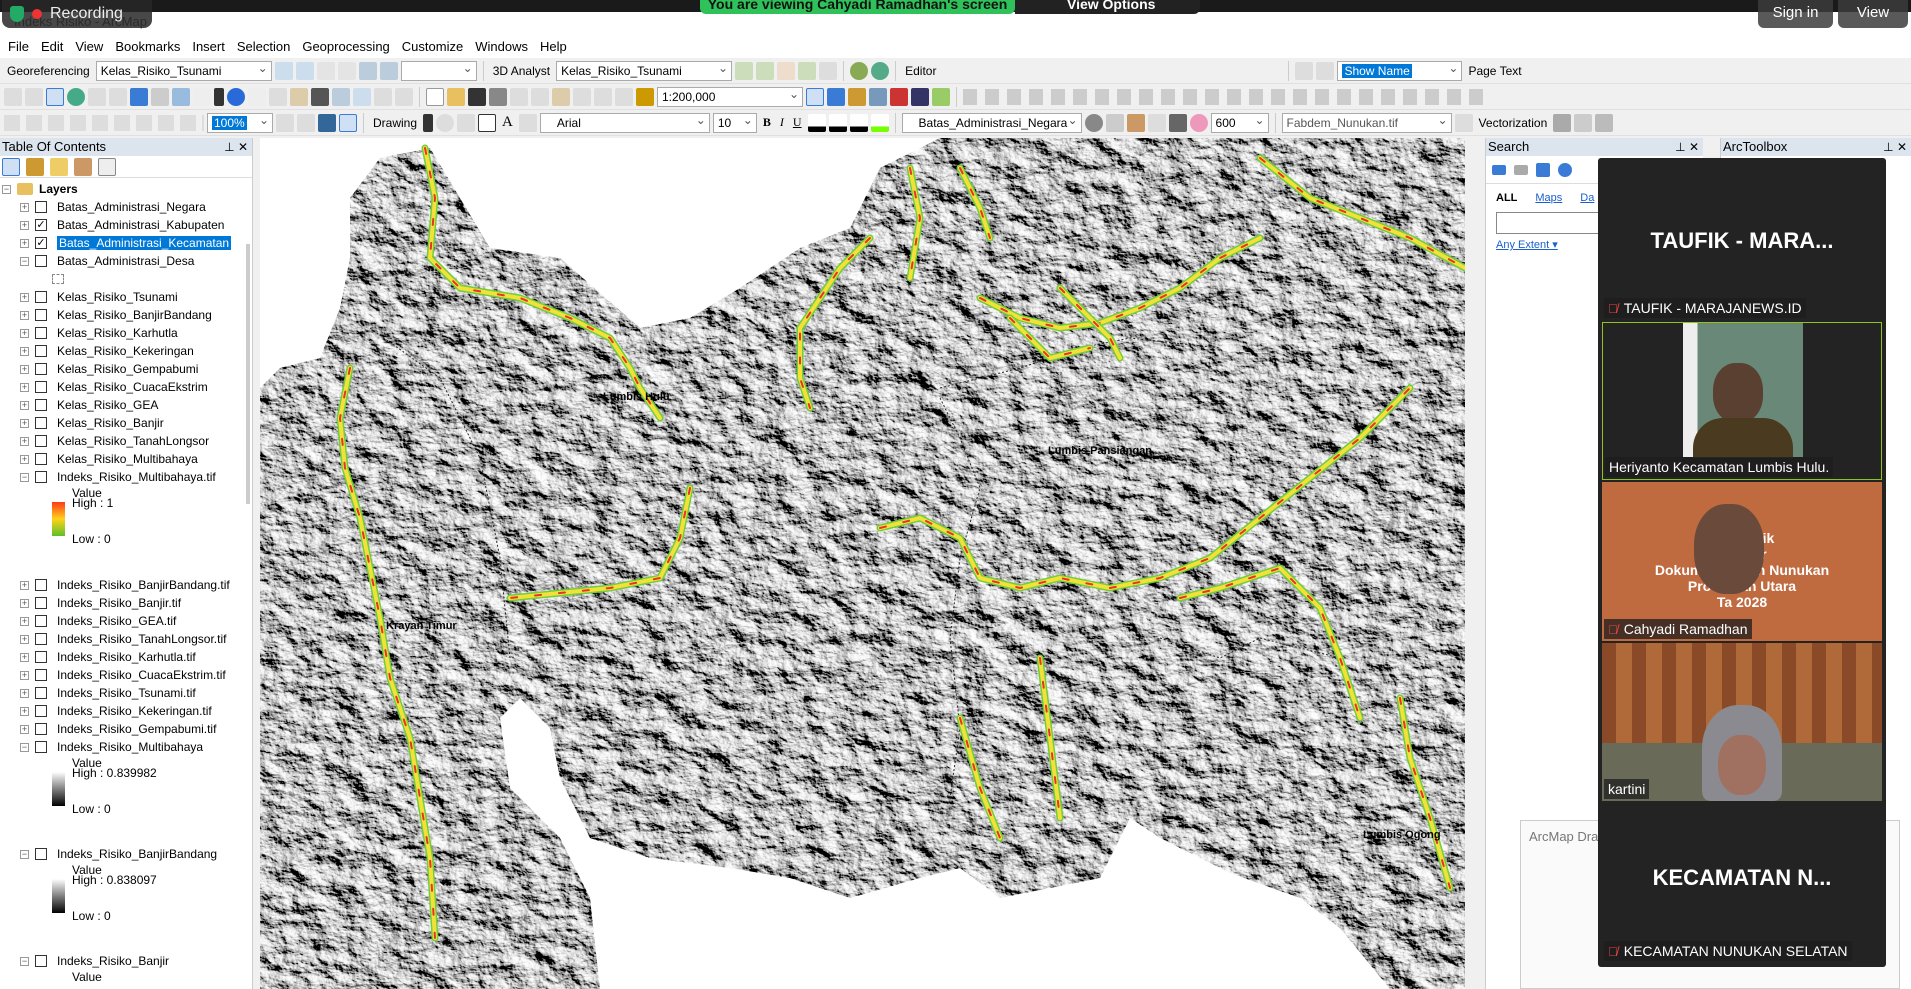  I want to click on zoom-in-icon, so click(13, 96).